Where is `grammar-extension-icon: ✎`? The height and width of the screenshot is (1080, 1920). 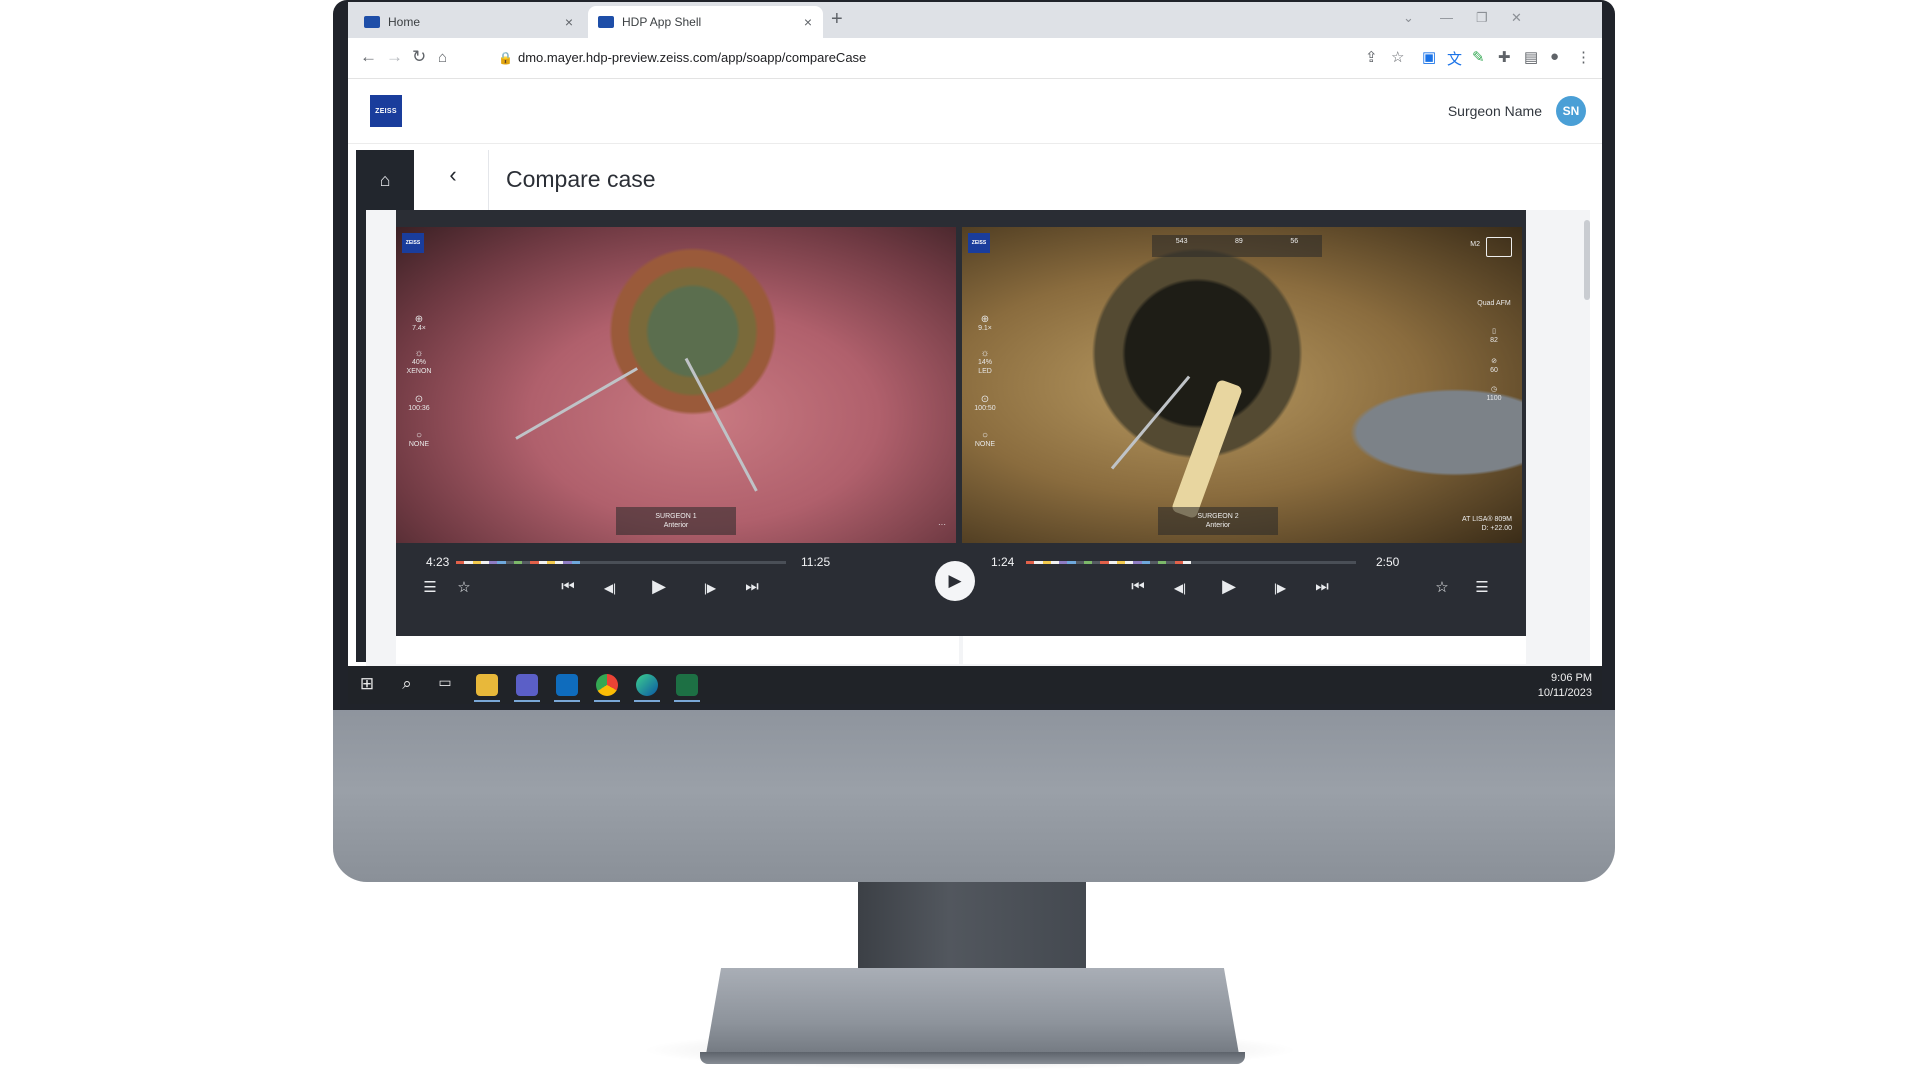
grammar-extension-icon: ✎ is located at coordinates (1478, 57).